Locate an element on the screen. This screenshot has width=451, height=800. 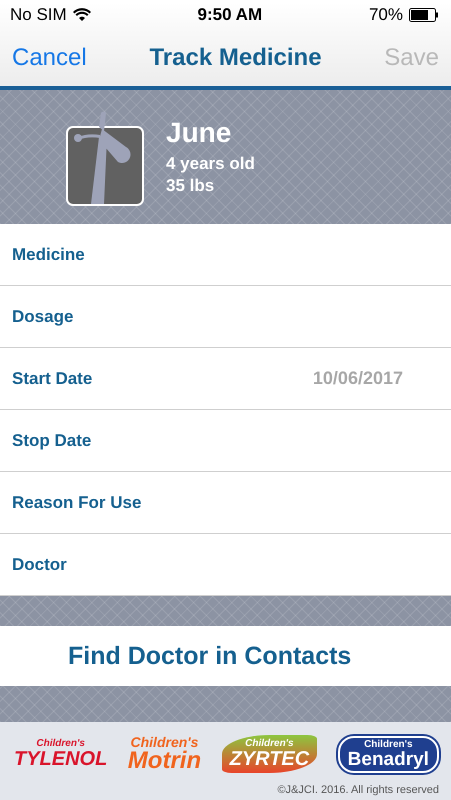
form-field: Reason For Use is located at coordinates (225, 503).